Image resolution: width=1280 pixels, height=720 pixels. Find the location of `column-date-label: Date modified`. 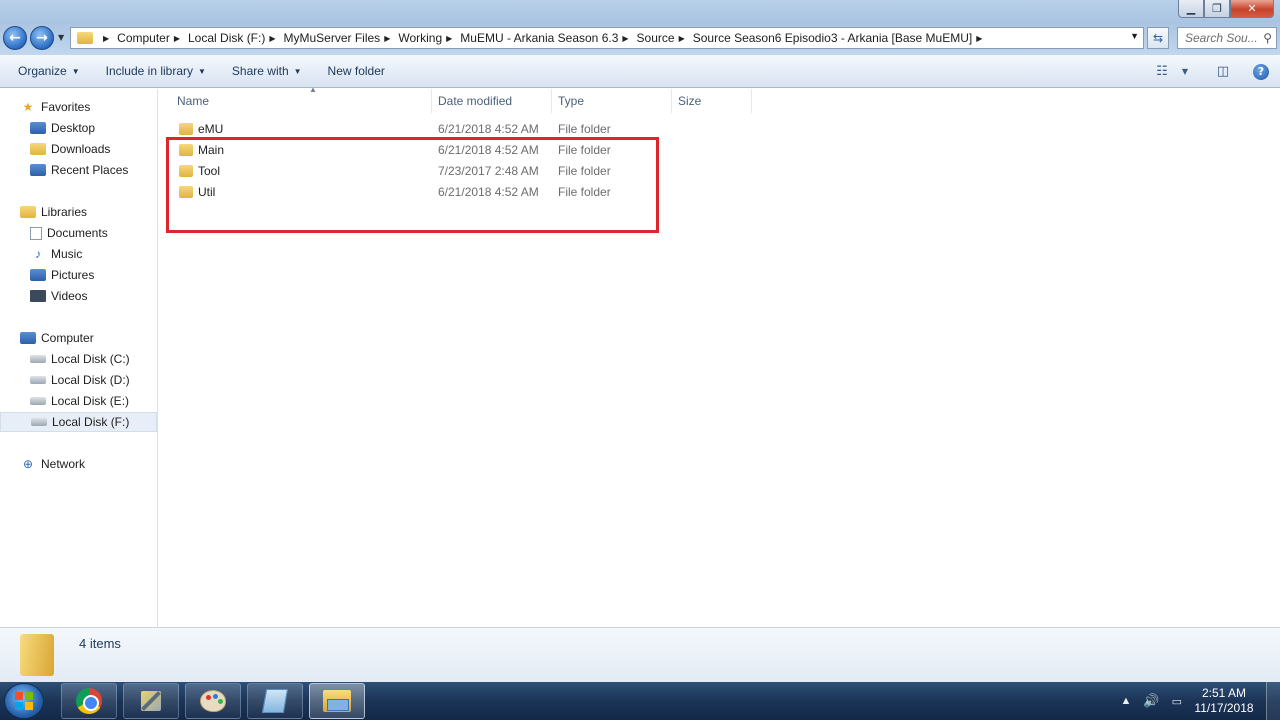

column-date-label: Date modified is located at coordinates (475, 101).